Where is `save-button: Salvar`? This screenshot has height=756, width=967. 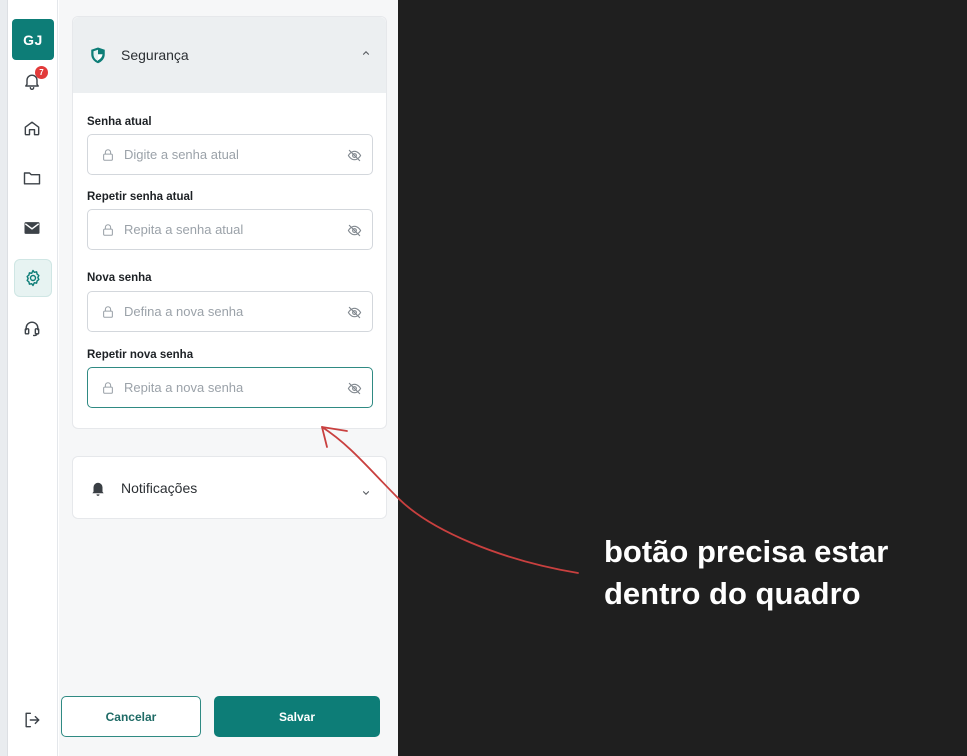
save-button: Salvar is located at coordinates (297, 716).